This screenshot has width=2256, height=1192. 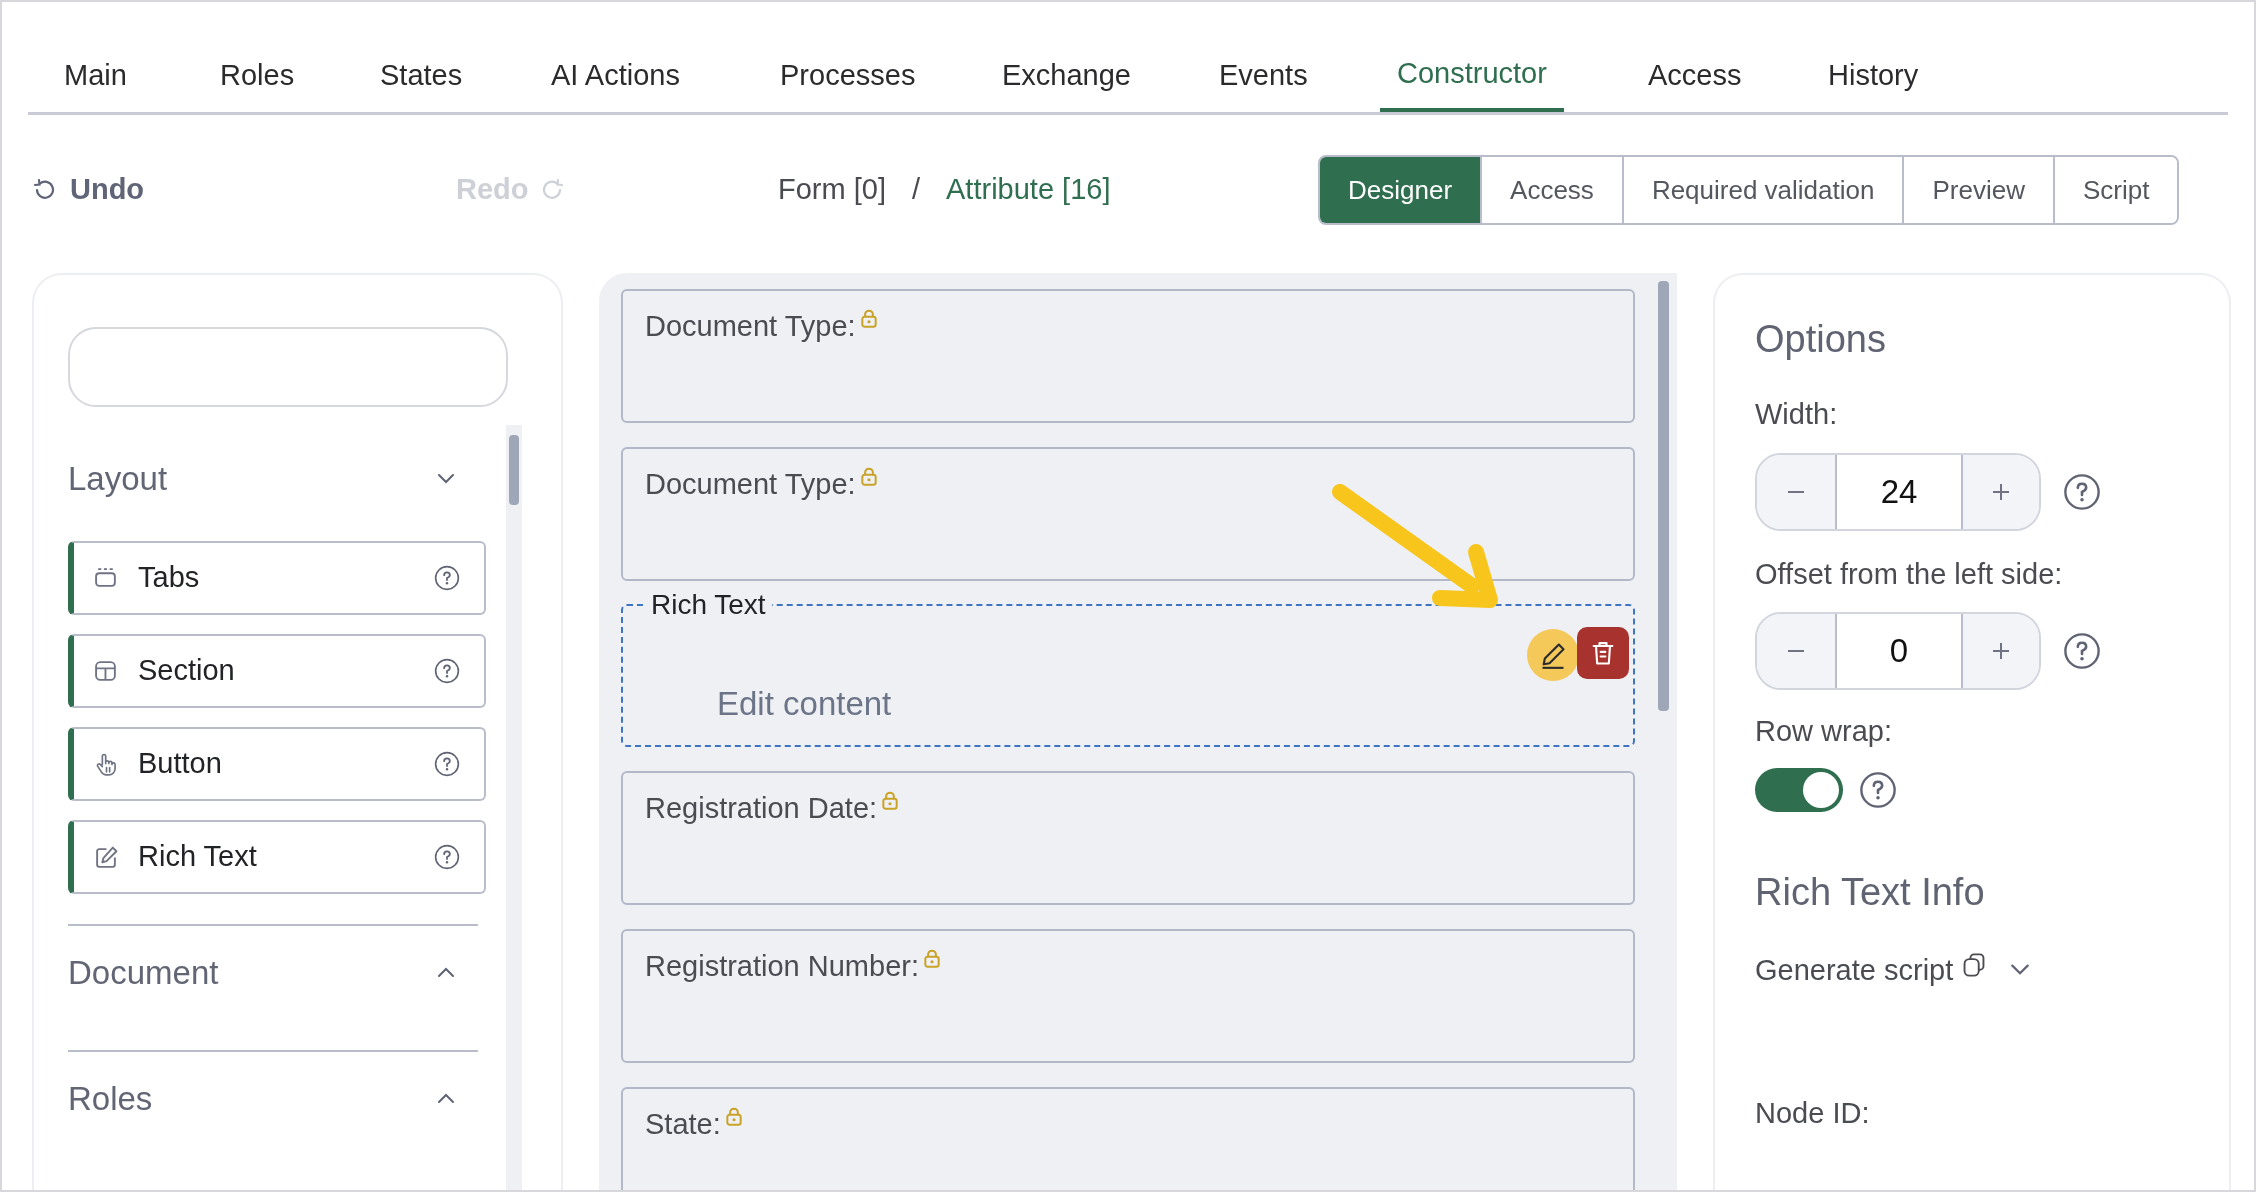 I want to click on breadcrumb-link: Attribute [16], so click(x=1028, y=190).